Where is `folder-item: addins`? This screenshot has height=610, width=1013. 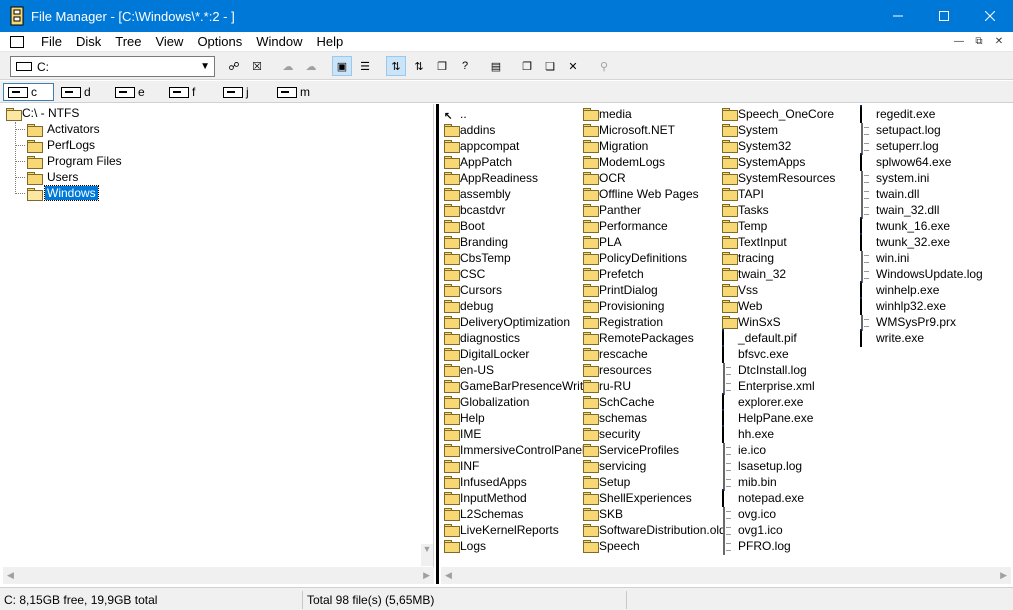 folder-item: addins is located at coordinates (469, 130).